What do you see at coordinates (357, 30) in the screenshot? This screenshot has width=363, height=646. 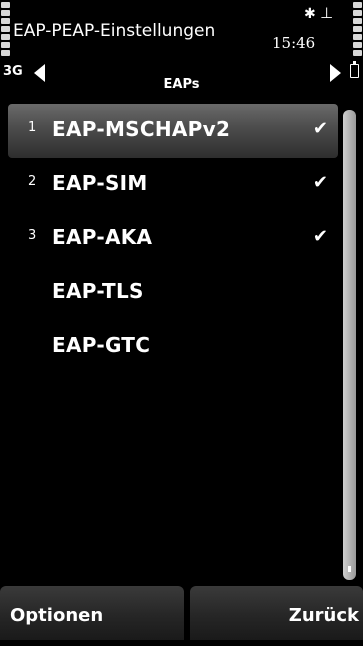 I see `battery-level-icon` at bounding box center [357, 30].